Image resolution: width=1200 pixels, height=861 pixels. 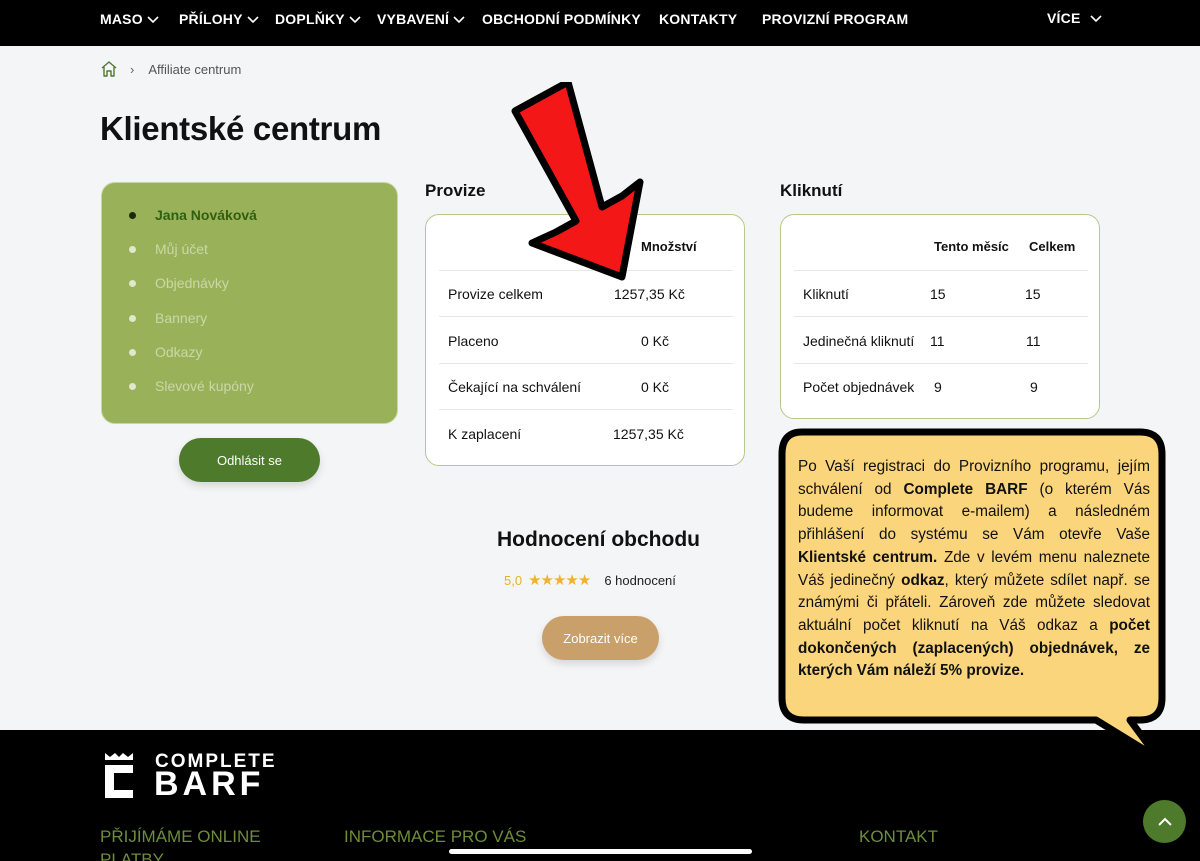 I want to click on nav-item-prilohy: PŘÍLOHY, so click(x=219, y=19).